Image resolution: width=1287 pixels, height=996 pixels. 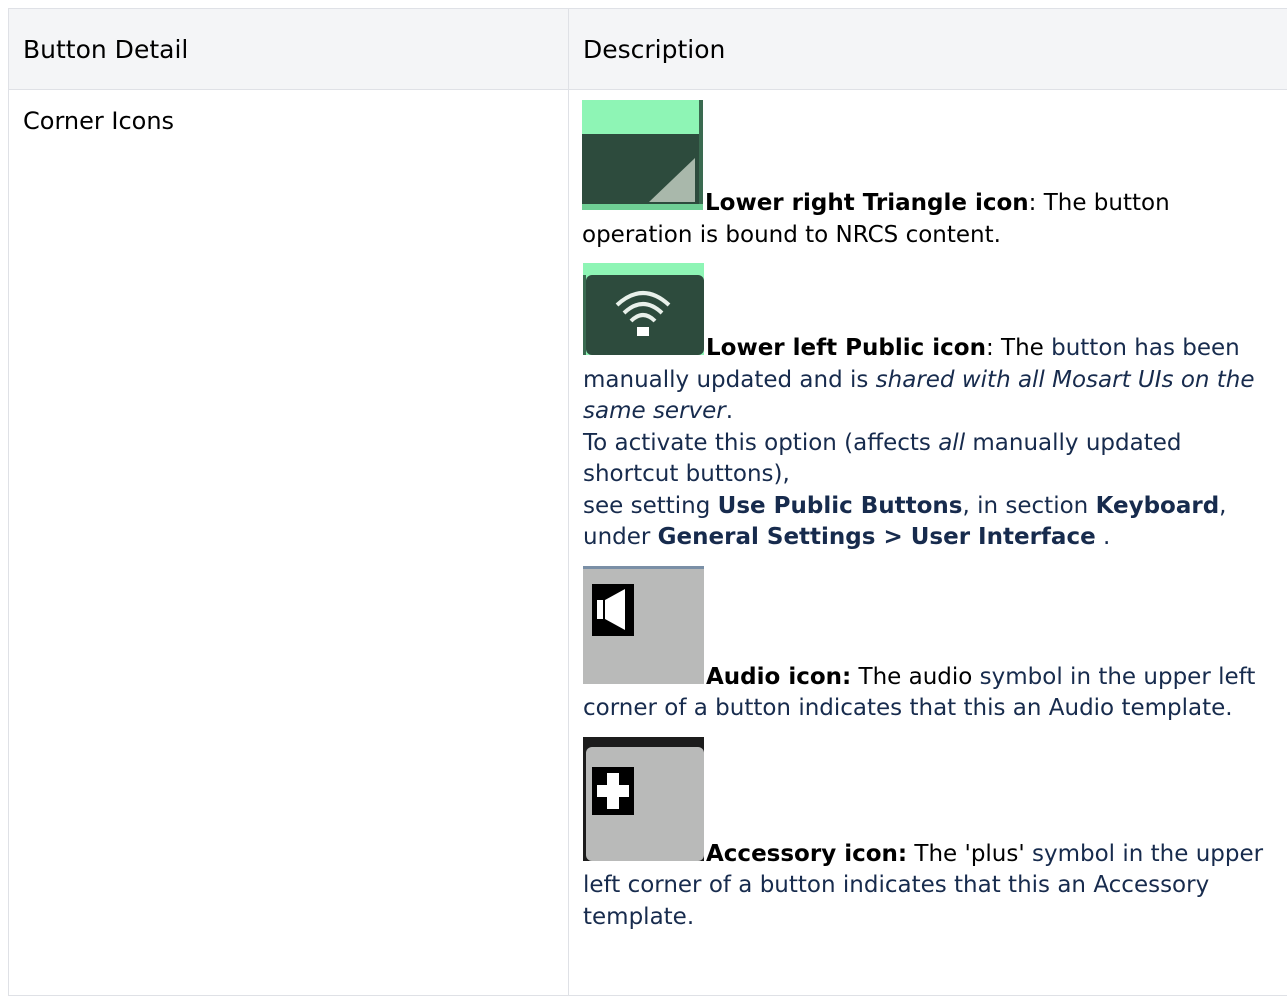 What do you see at coordinates (932, 236) in the screenshot?
I see `triangle-text: operation is bound to NRCS content.` at bounding box center [932, 236].